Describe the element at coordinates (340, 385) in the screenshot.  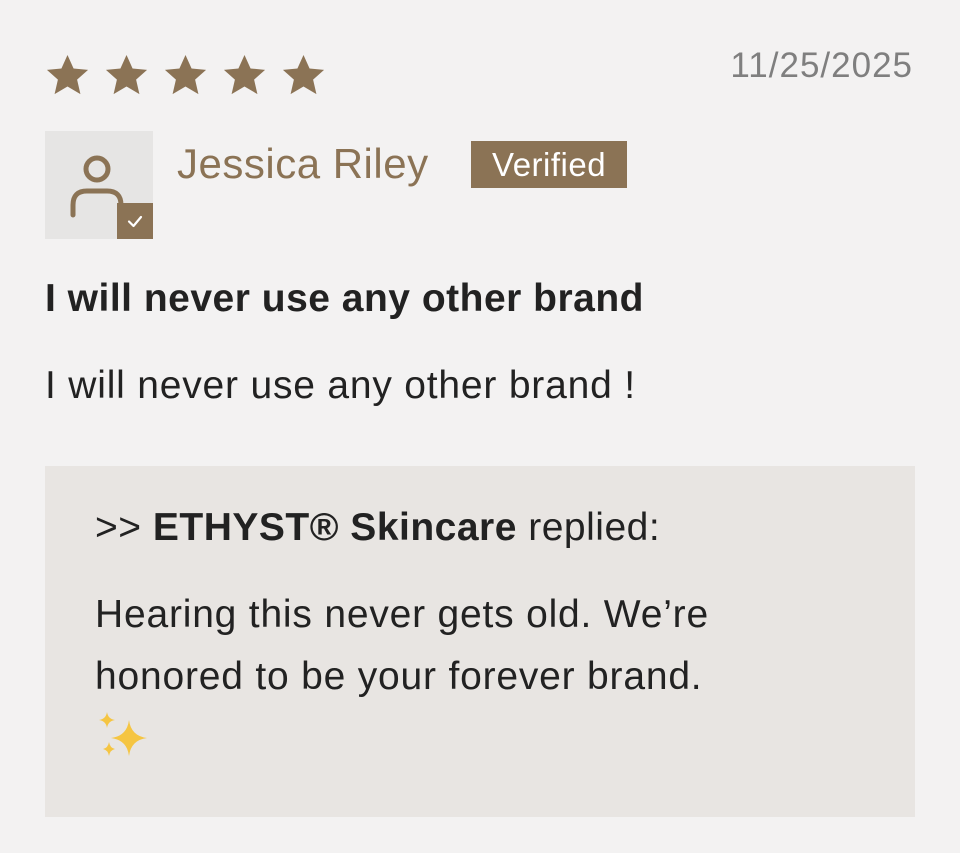
I see `review-body: I will never use any other brand !` at that location.